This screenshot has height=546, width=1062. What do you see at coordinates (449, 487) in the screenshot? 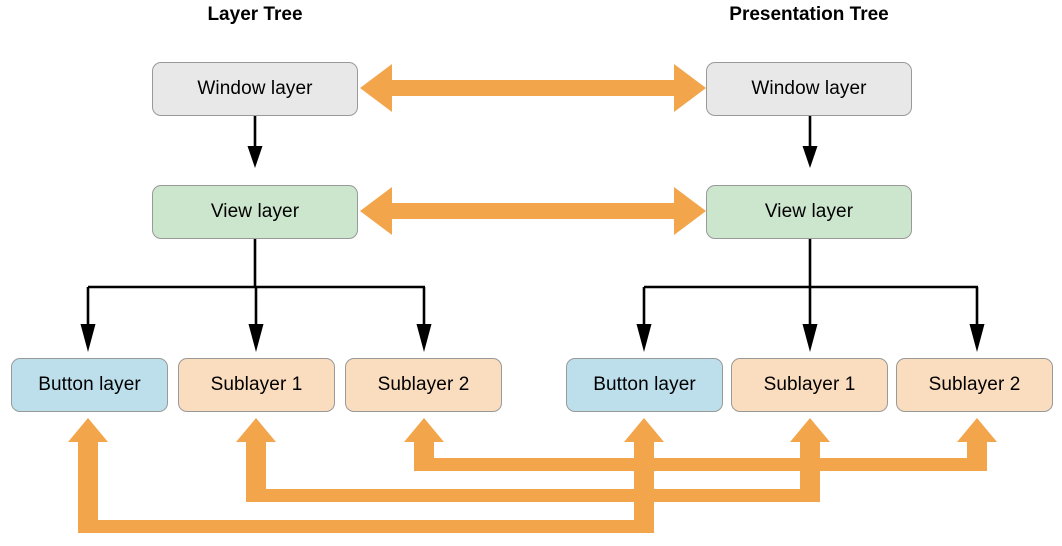
I see `sync-link-riser-overdraw` at bounding box center [449, 487].